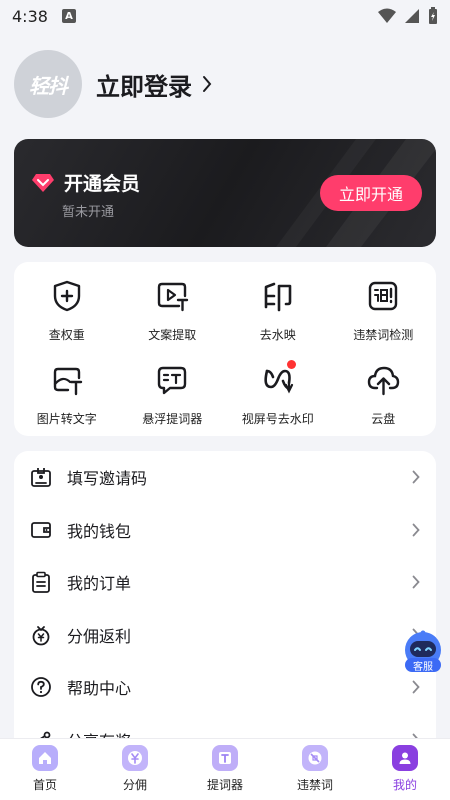 The image size is (450, 800). What do you see at coordinates (291, 364) in the screenshot?
I see `new-badge` at bounding box center [291, 364].